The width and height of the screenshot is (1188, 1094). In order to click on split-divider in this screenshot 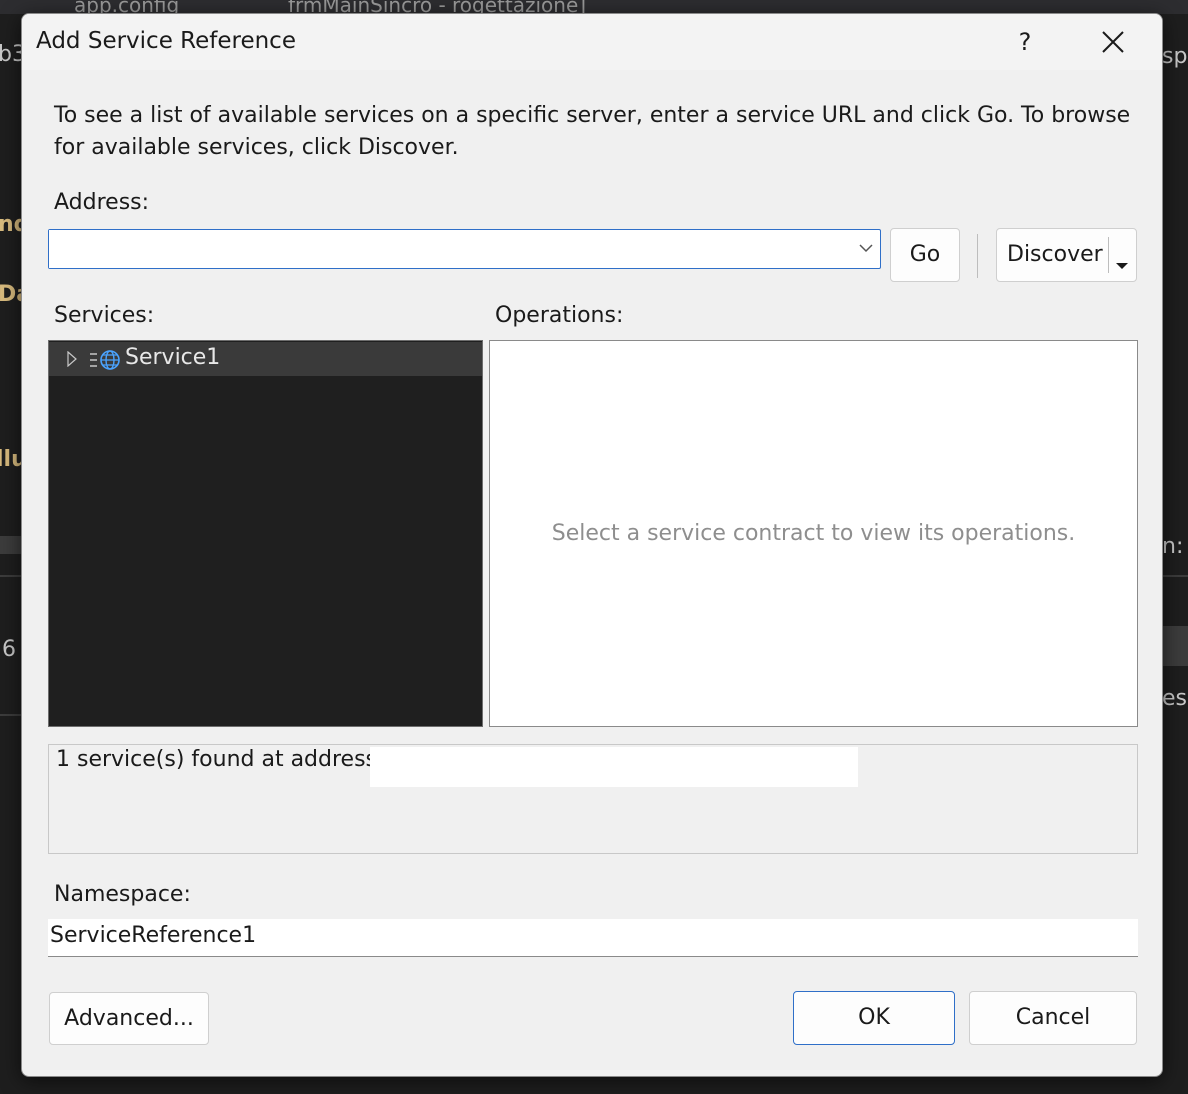, I will do `click(1108, 255)`.